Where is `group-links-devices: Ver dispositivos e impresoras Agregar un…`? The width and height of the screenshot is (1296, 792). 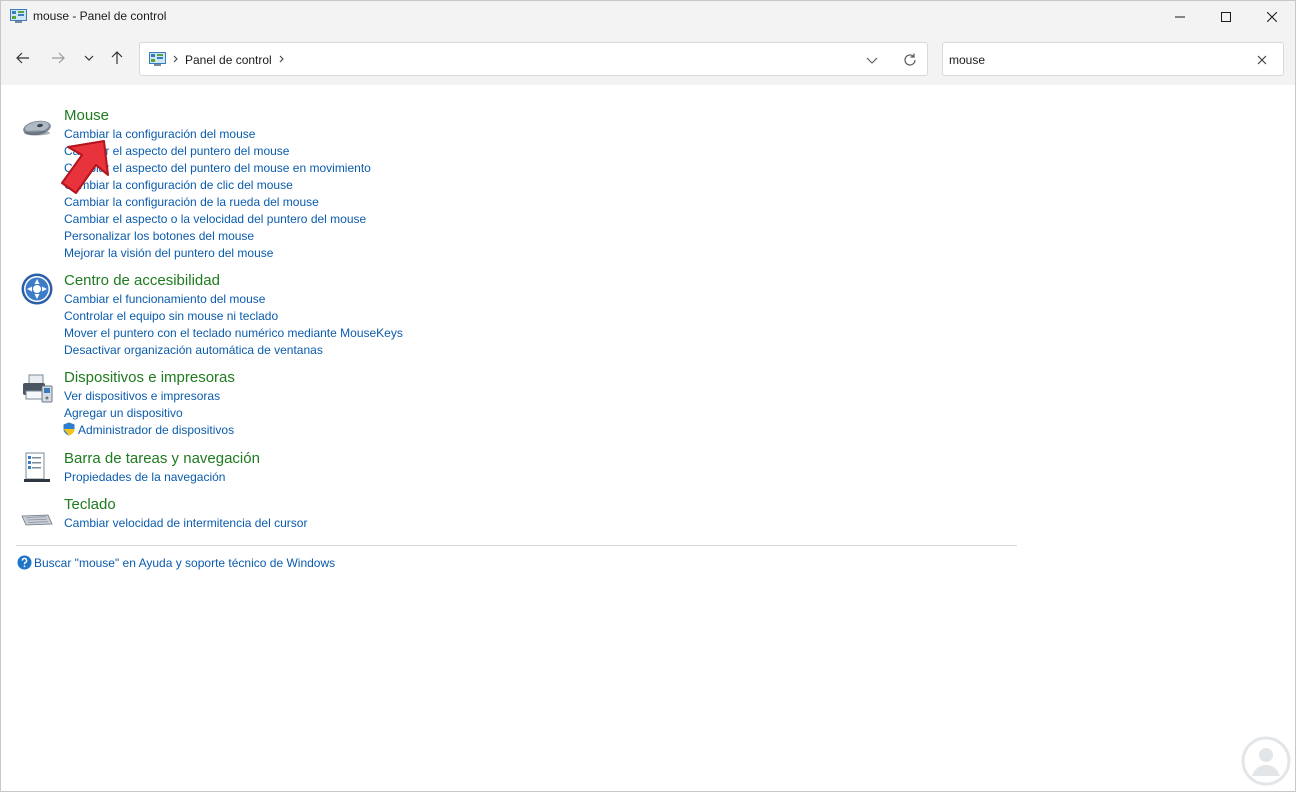 group-links-devices: Ver dispositivos e impresoras Agregar un… is located at coordinates (149, 413).